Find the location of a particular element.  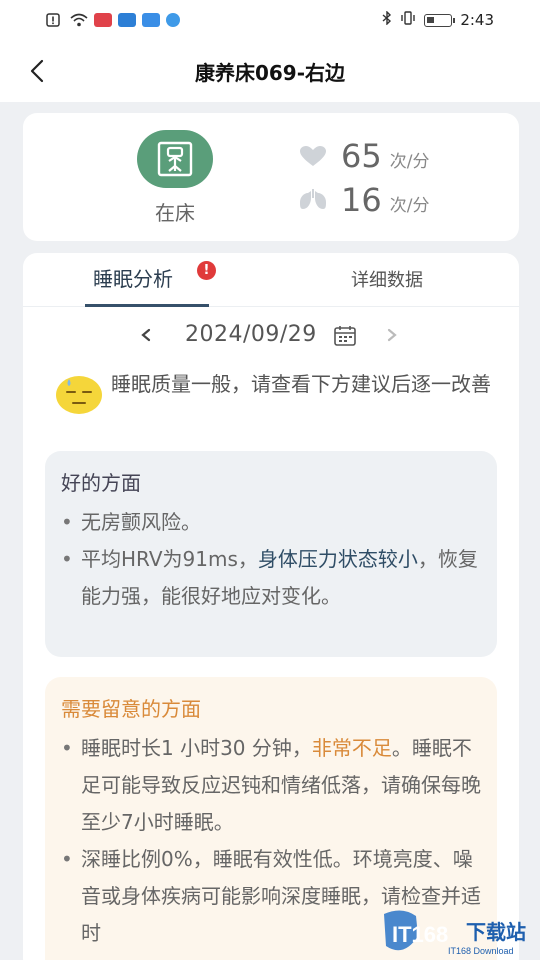

previous-day-button is located at coordinates (148, 335).